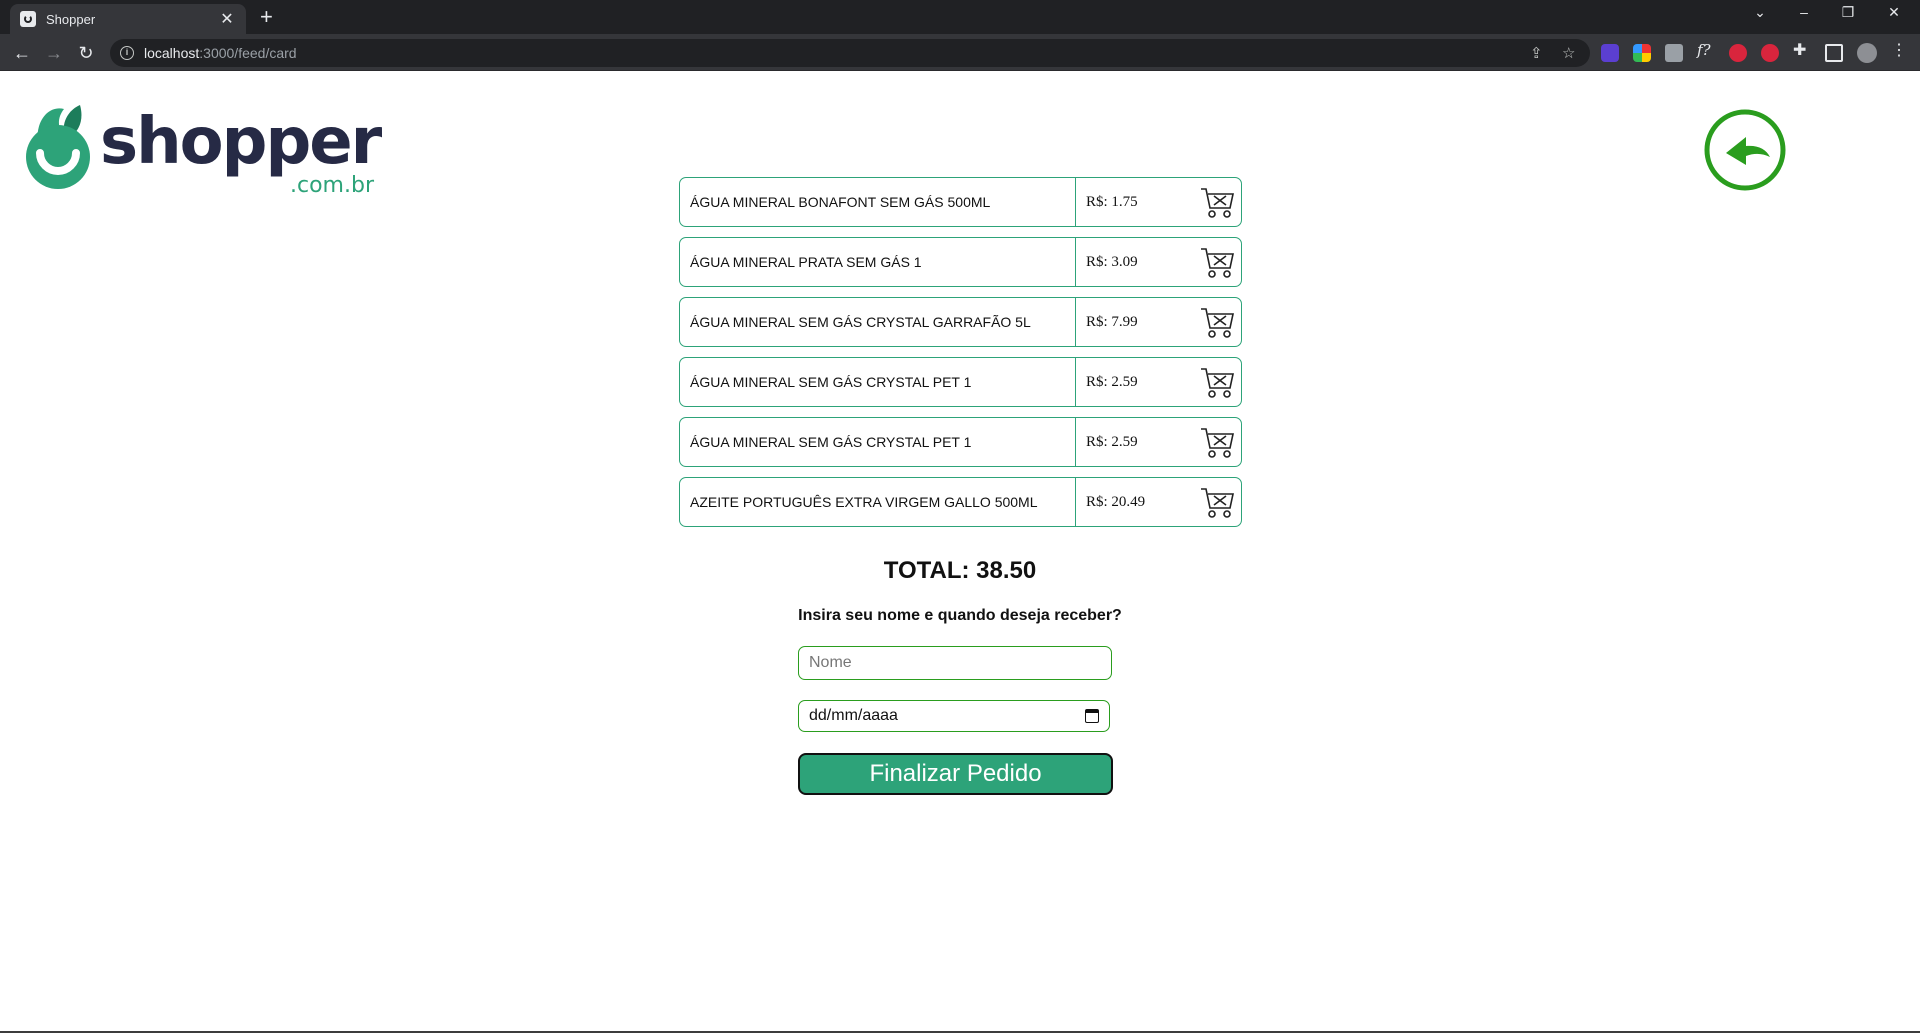 This screenshot has width=1920, height=1033. What do you see at coordinates (1760, 12) in the screenshot?
I see `tab-search-icon: ⌄` at bounding box center [1760, 12].